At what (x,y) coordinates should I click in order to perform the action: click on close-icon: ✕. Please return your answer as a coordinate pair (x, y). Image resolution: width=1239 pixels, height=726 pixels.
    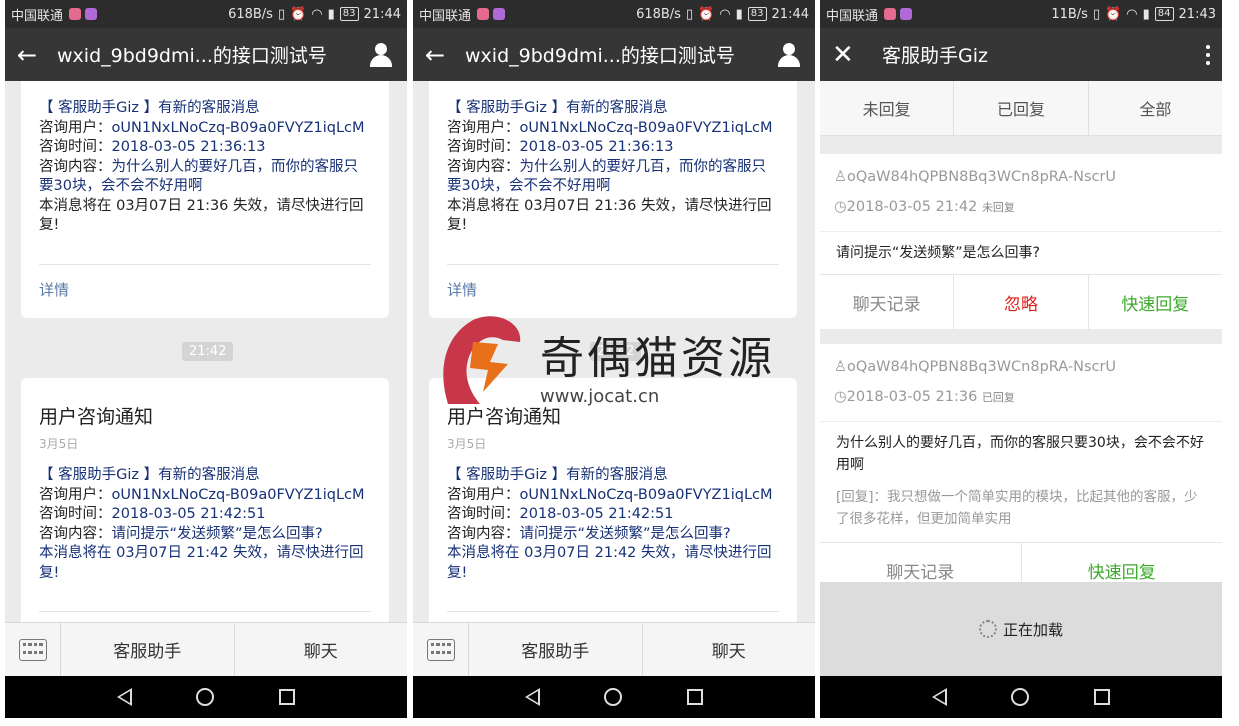
    Looking at the image, I should click on (857, 55).